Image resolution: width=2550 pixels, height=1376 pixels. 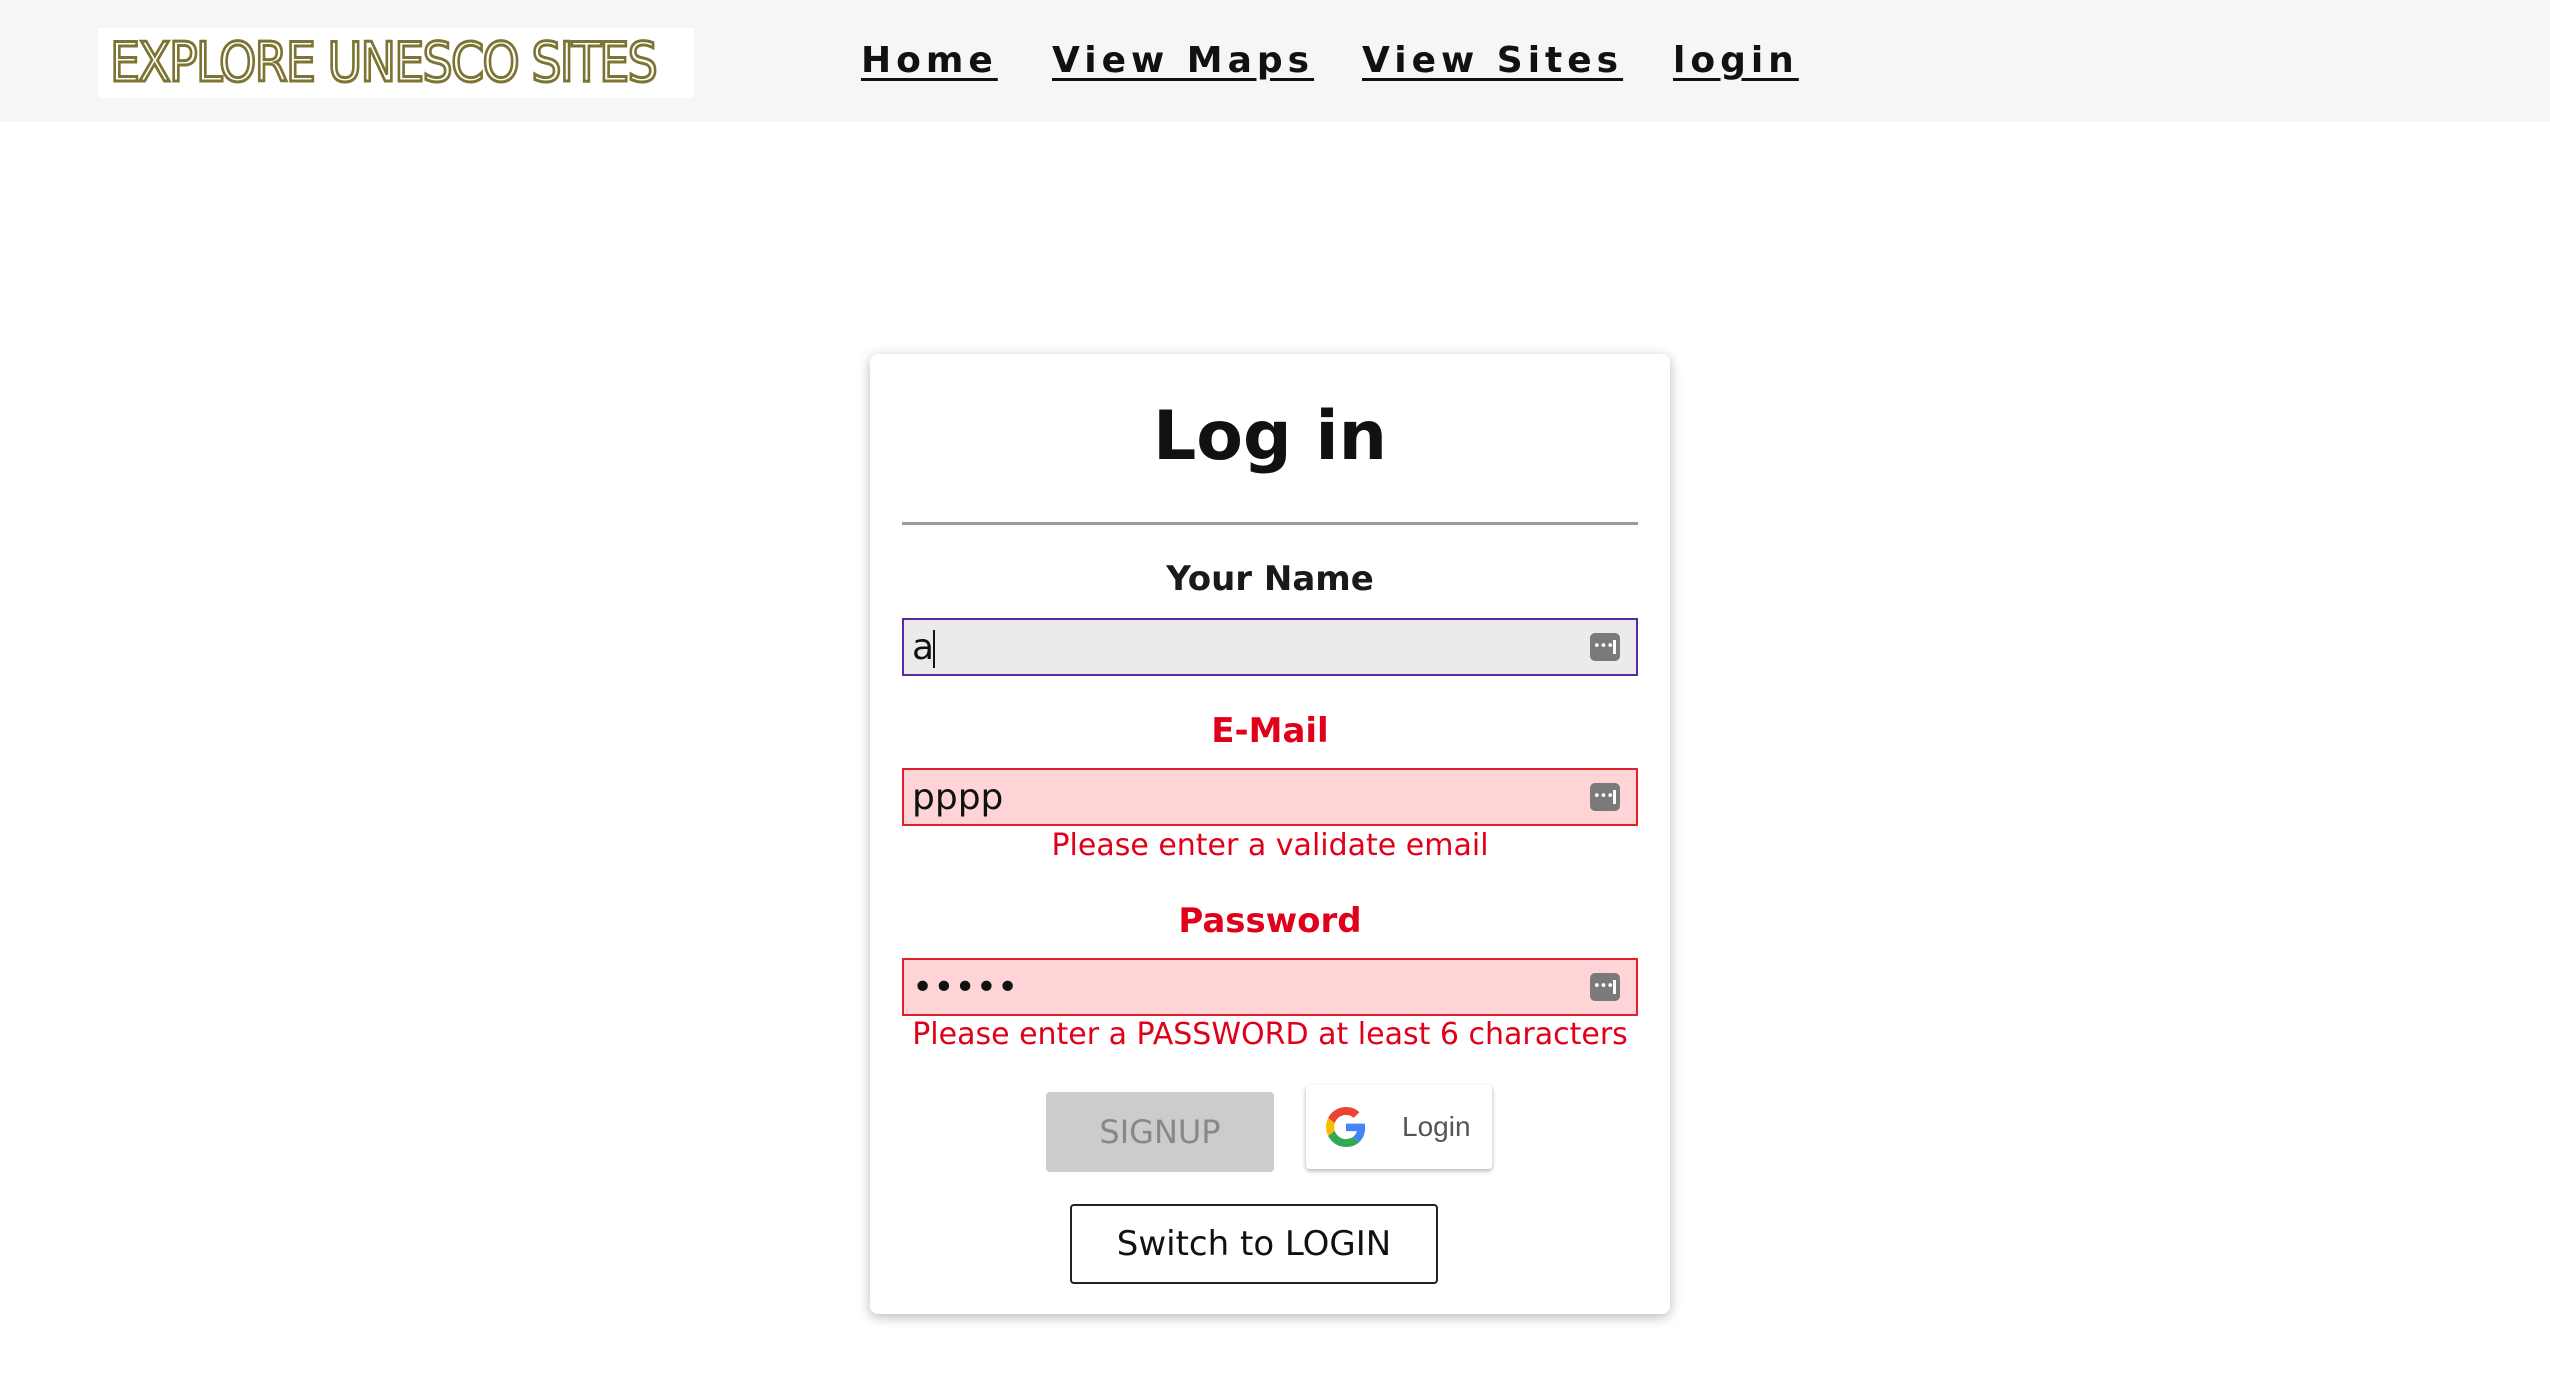 What do you see at coordinates (1736, 61) in the screenshot?
I see `nav-link-login: login` at bounding box center [1736, 61].